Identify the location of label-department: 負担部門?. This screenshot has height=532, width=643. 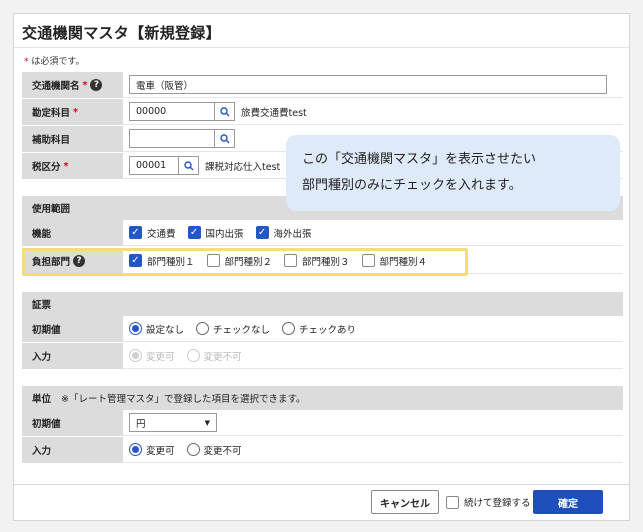
(72, 261).